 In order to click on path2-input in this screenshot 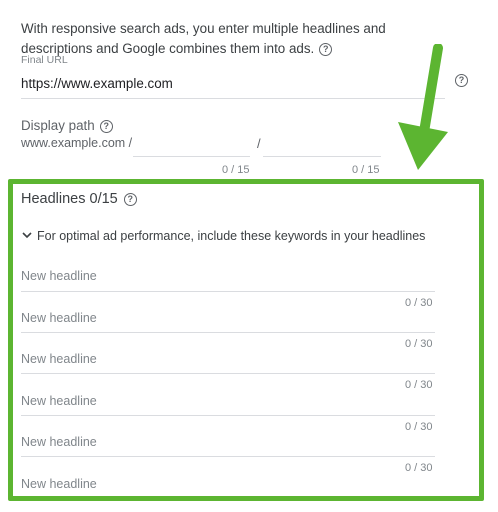, I will do `click(322, 156)`.